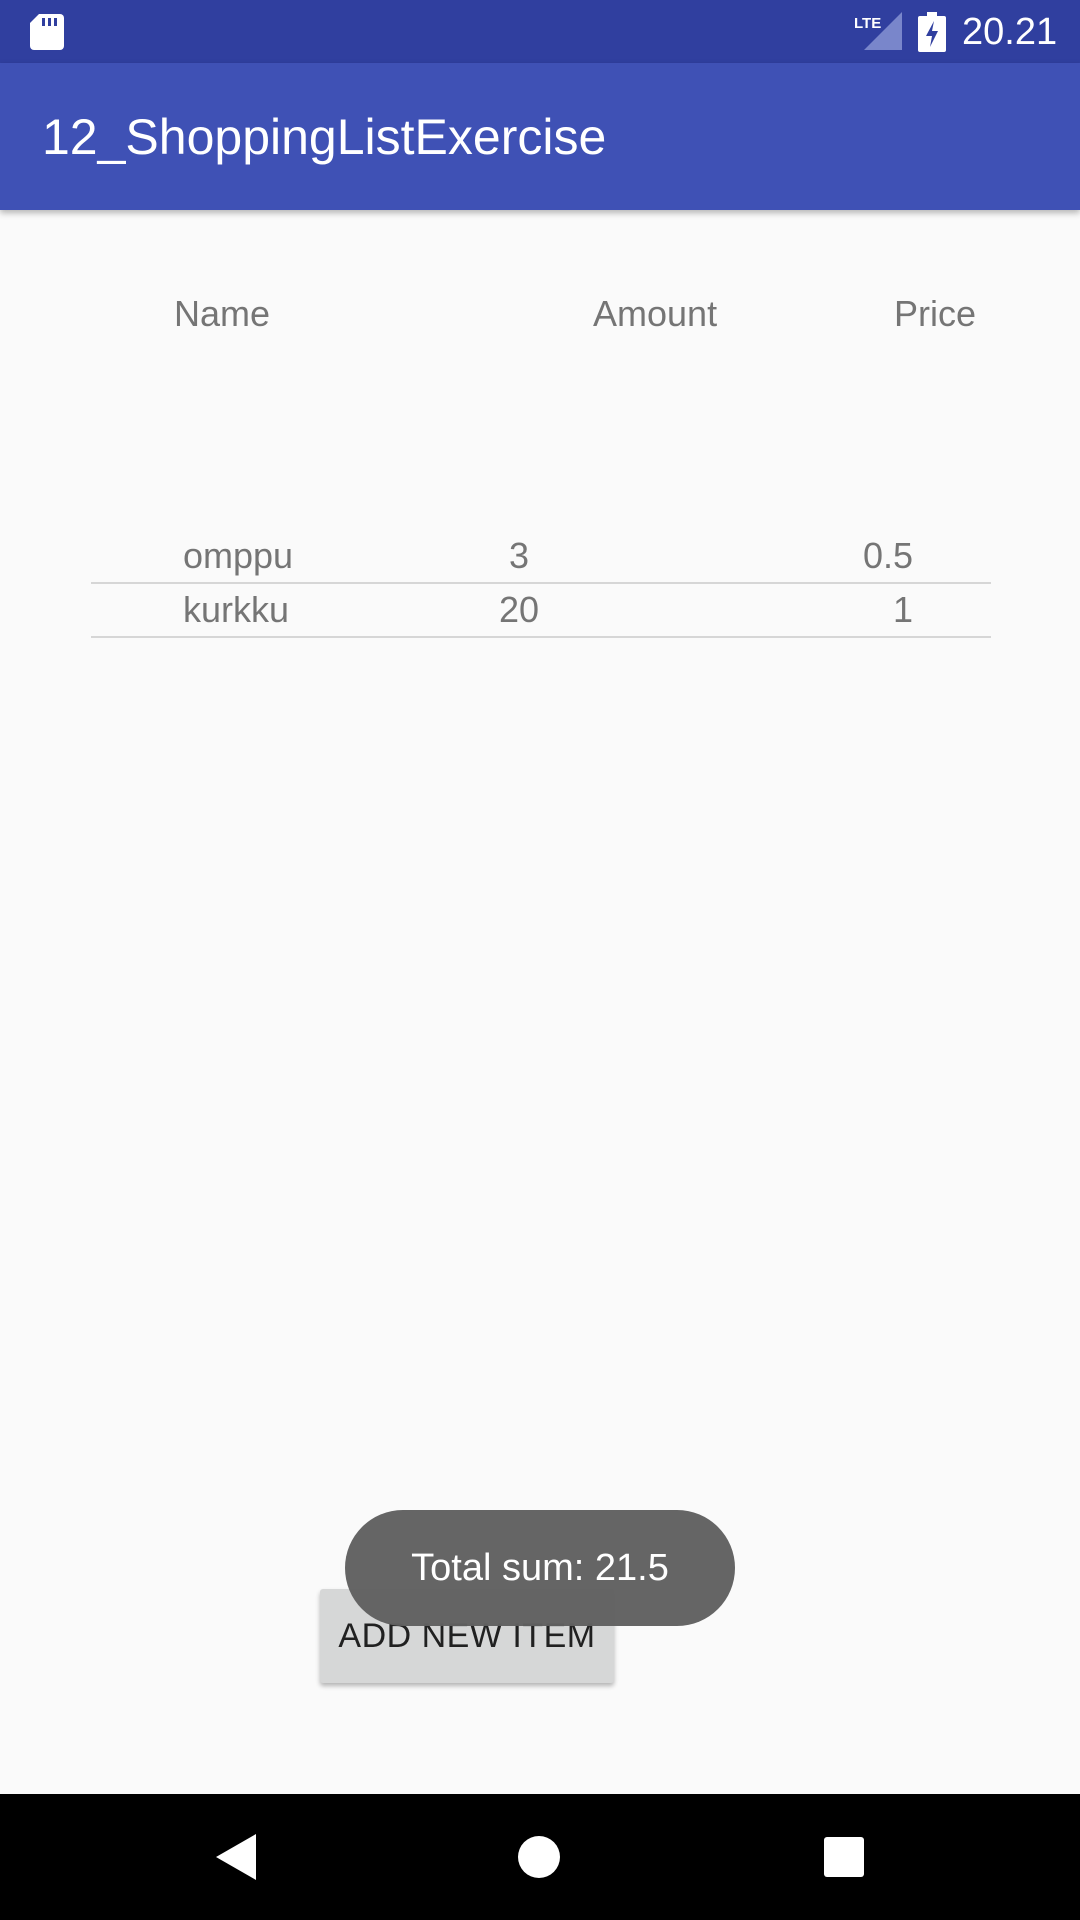  What do you see at coordinates (540, 1568) in the screenshot?
I see `total-sum-toast: Total sum: 21.5` at bounding box center [540, 1568].